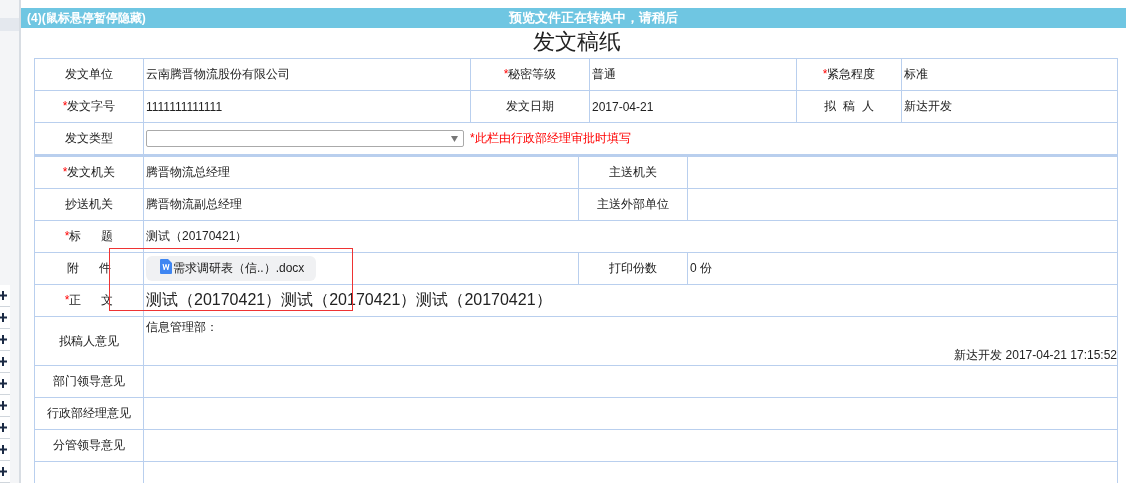 This screenshot has width=1126, height=483. I want to click on attachment-link: 需求调研表（信..）.docx, so click(231, 268).